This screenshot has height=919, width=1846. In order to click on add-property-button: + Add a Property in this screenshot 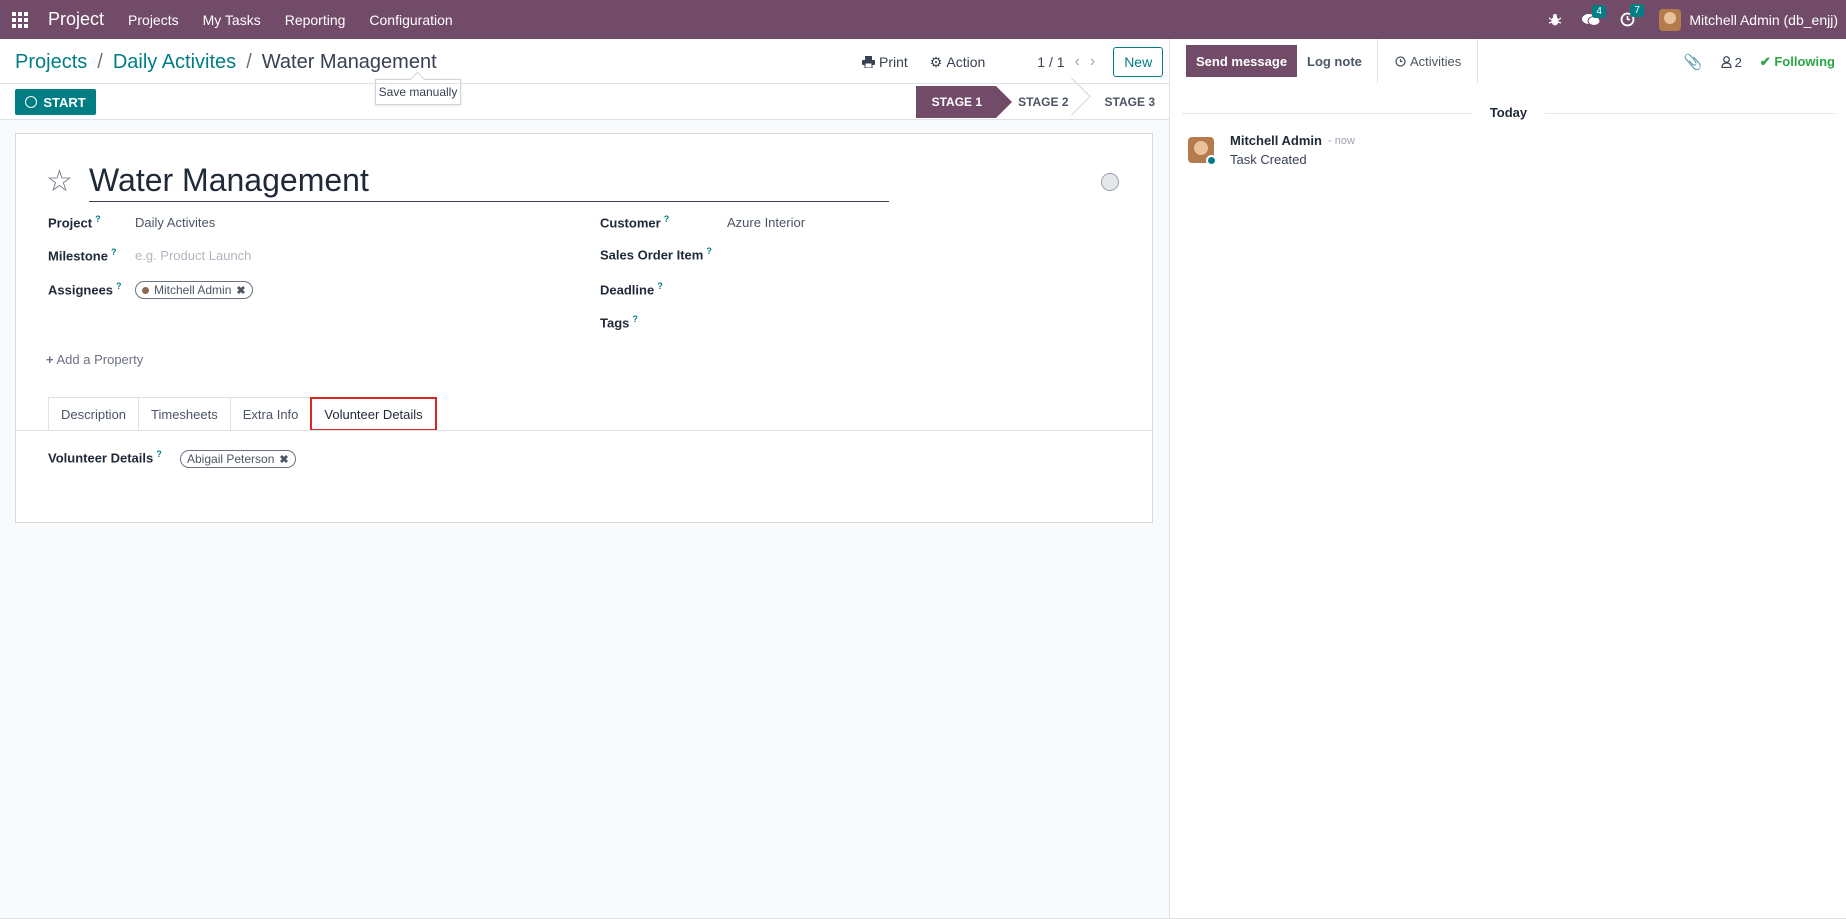, I will do `click(94, 359)`.